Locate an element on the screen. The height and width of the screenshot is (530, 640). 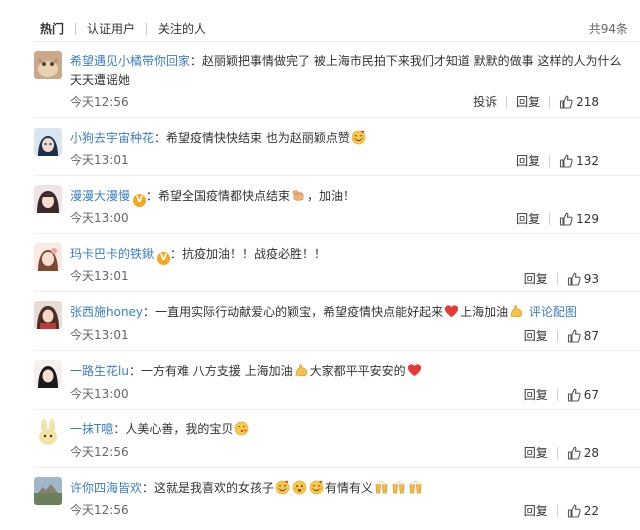
like-count: 218 is located at coordinates (587, 102).